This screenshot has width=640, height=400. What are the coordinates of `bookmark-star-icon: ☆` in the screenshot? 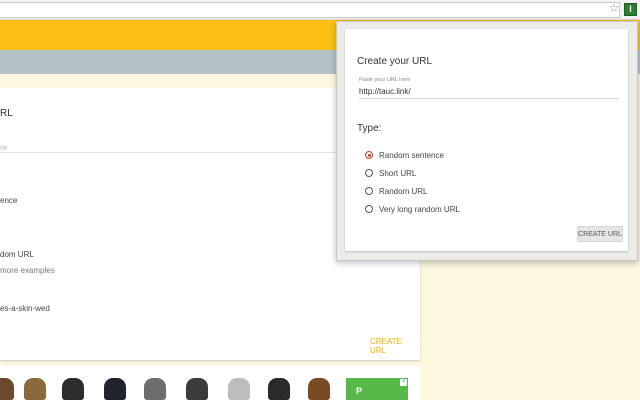 It's located at (614, 8).